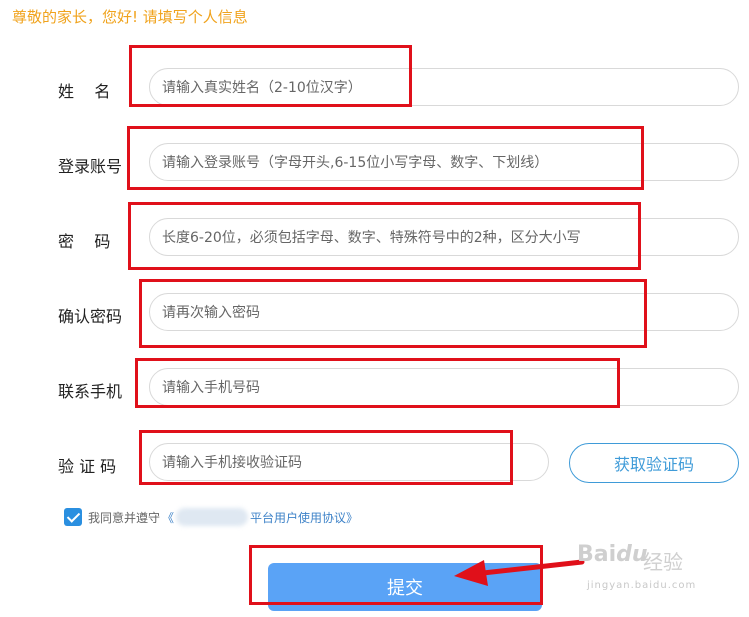 The image size is (749, 617). I want to click on watermark-text: 经验, so click(663, 562).